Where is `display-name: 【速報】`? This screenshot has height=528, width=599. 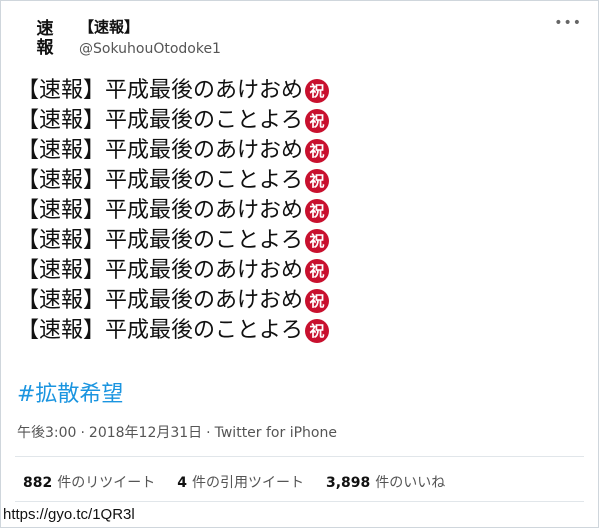
display-name: 【速報】 is located at coordinates (150, 27).